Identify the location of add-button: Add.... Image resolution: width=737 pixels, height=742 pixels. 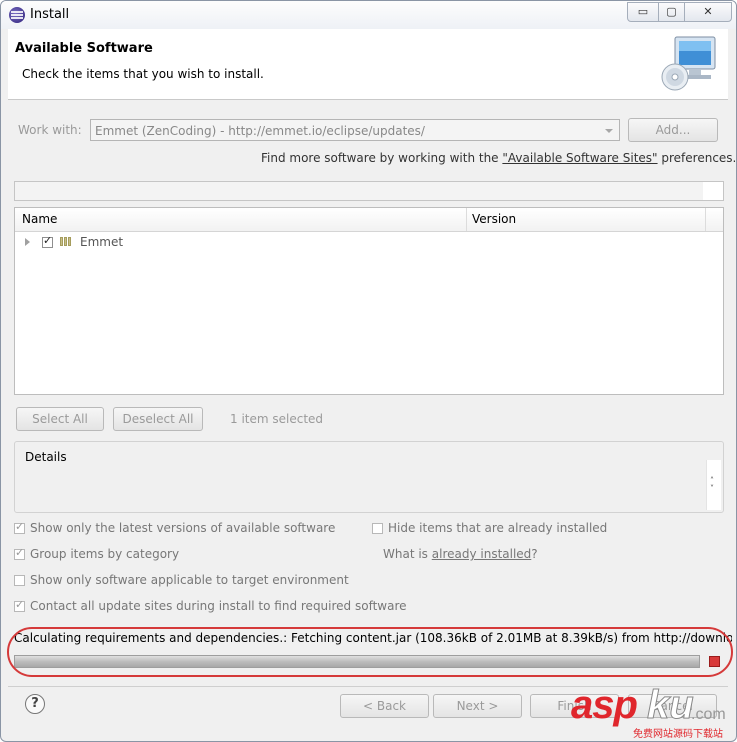
(673, 130).